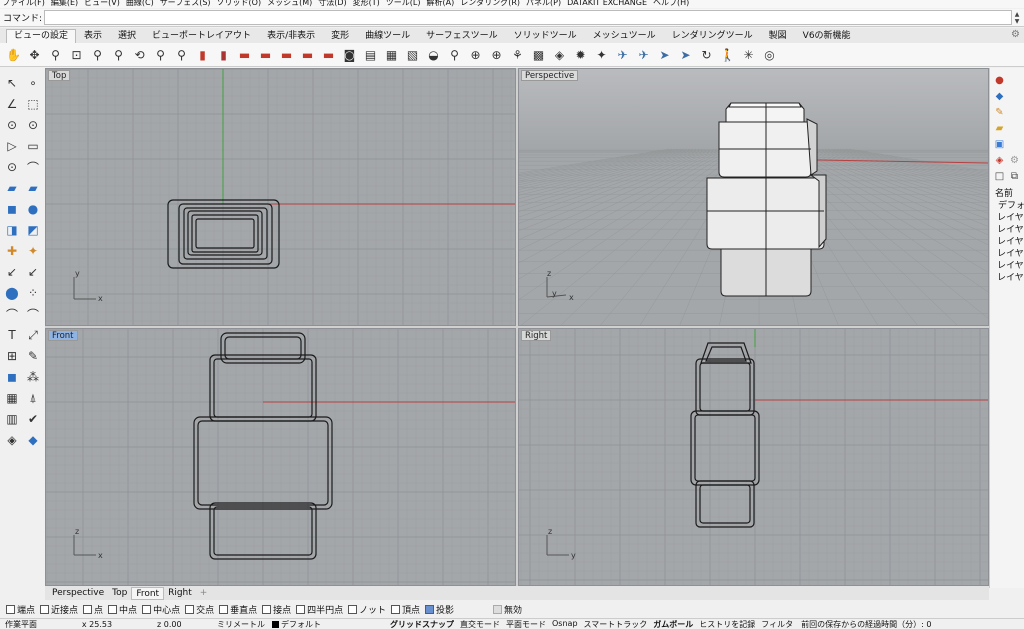 The width and height of the screenshot is (1024, 629). What do you see at coordinates (391, 54) in the screenshot?
I see `named-view-icon: ▦` at bounding box center [391, 54].